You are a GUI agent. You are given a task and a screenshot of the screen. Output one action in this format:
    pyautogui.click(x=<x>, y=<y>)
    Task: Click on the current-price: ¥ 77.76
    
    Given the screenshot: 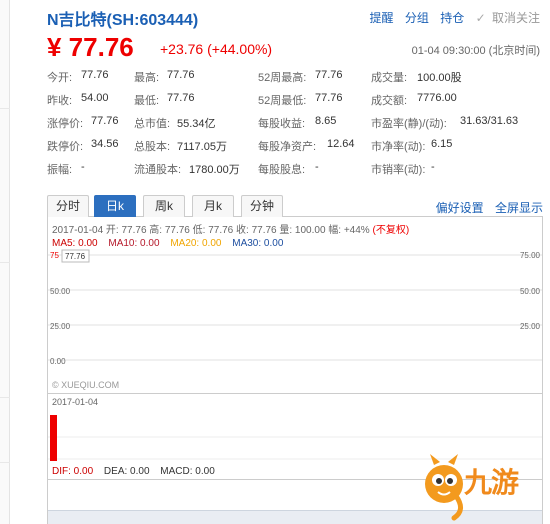 What is the action you would take?
    pyautogui.click(x=90, y=47)
    